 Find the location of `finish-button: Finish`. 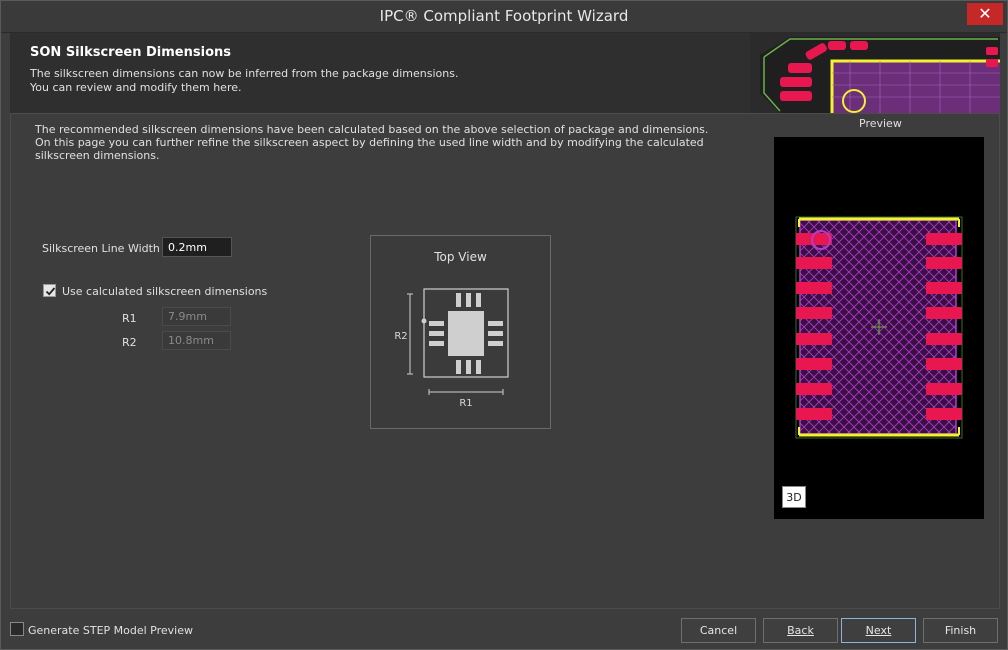

finish-button: Finish is located at coordinates (960, 630).